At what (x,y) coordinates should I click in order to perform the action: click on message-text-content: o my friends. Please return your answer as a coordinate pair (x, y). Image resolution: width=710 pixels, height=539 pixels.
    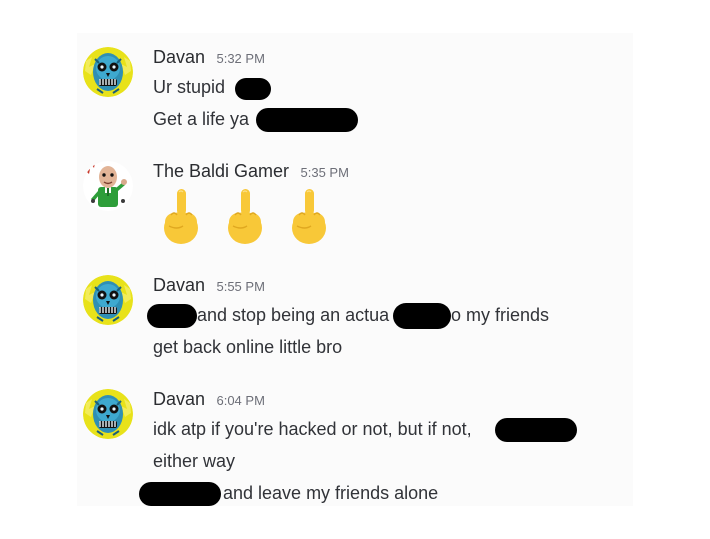
    Looking at the image, I should click on (500, 315).